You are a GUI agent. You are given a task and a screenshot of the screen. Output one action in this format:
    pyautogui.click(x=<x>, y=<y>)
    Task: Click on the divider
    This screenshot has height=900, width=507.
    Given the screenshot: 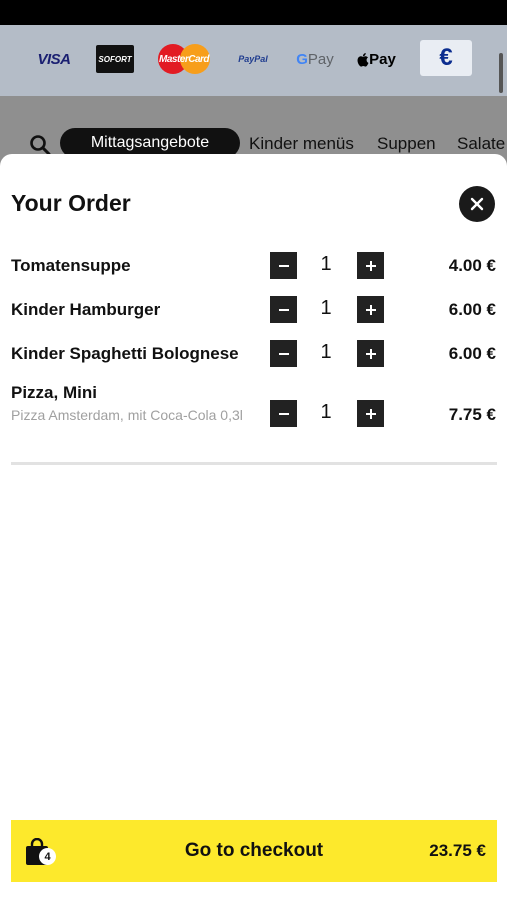 What is the action you would take?
    pyautogui.click(x=254, y=463)
    